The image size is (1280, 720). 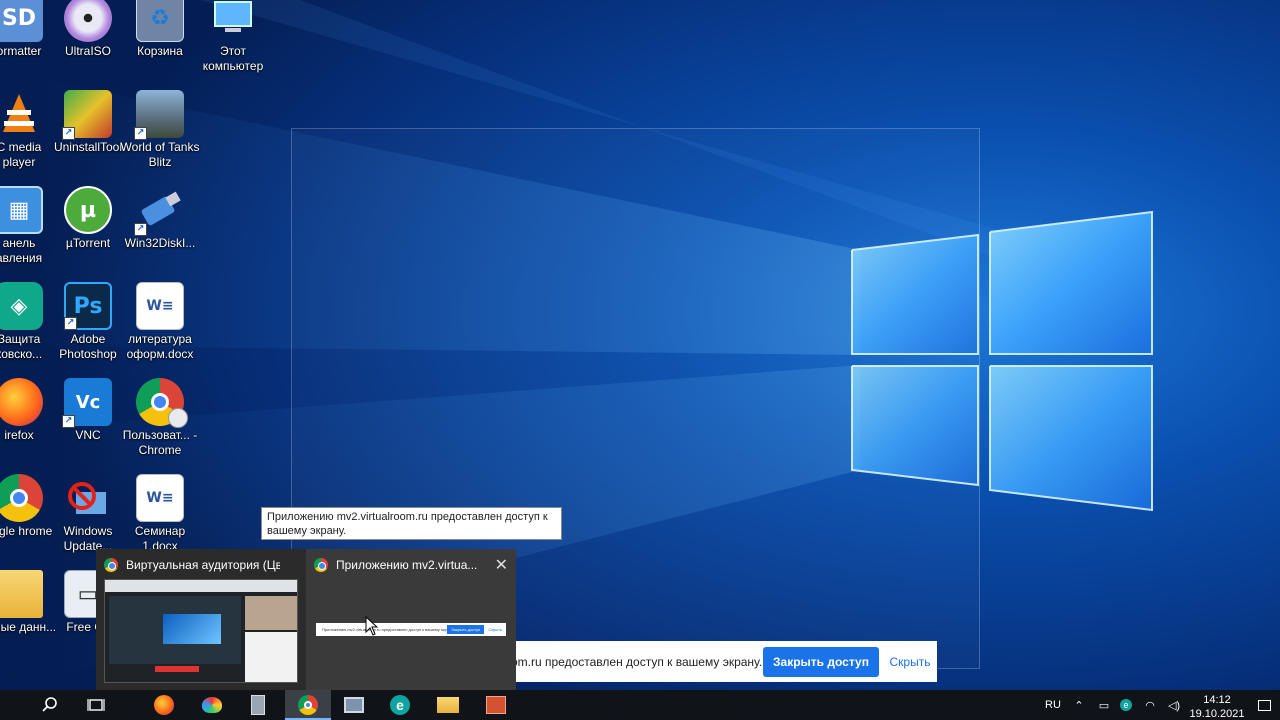 I want to click on mouse-cursor-icon, so click(x=372, y=626).